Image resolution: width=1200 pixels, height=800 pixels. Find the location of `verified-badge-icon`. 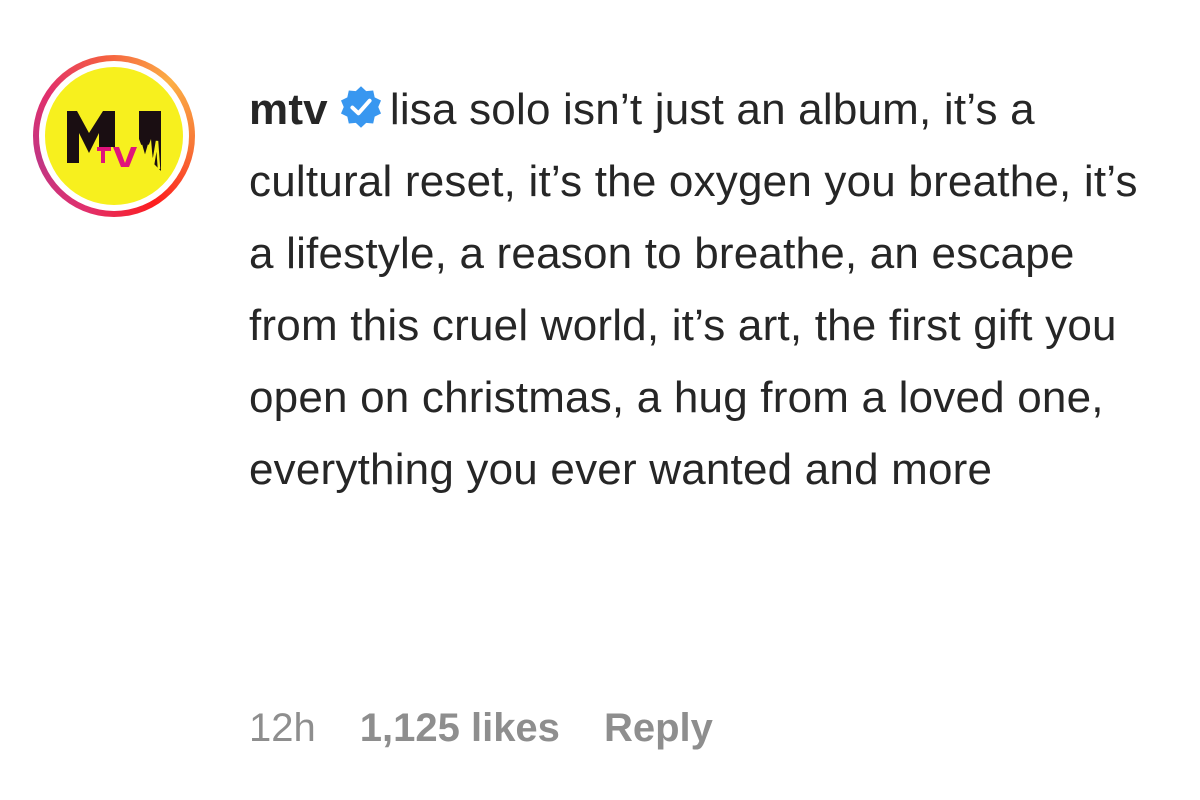

verified-badge-icon is located at coordinates (360, 107).